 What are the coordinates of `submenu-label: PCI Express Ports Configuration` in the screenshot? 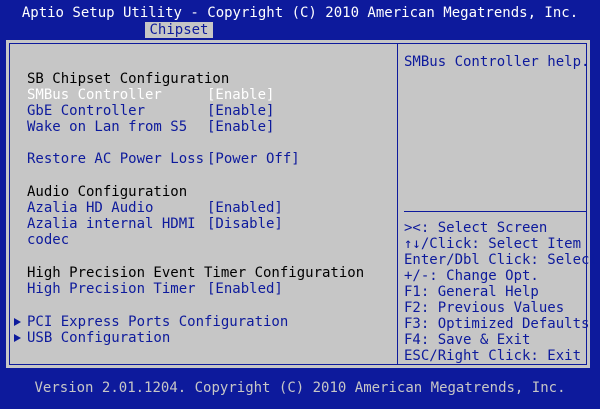 It's located at (158, 322).